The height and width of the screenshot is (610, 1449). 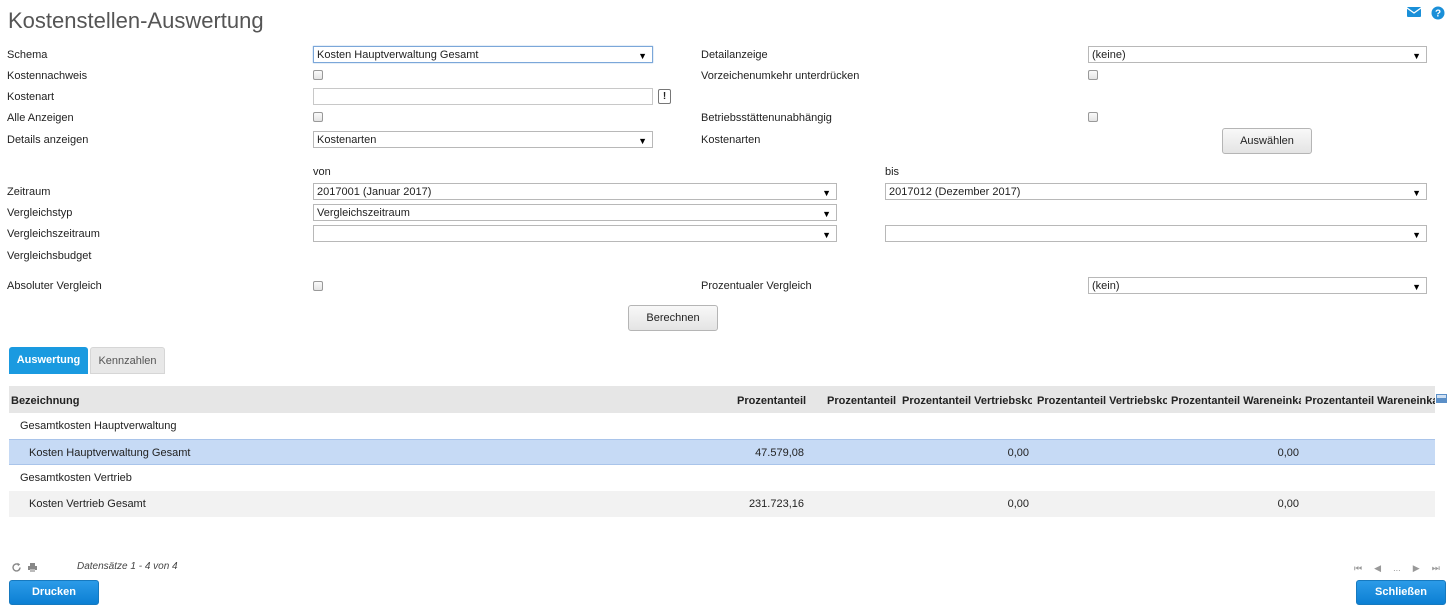 What do you see at coordinates (48, 360) in the screenshot?
I see `tab-auswertung: Auswertung` at bounding box center [48, 360].